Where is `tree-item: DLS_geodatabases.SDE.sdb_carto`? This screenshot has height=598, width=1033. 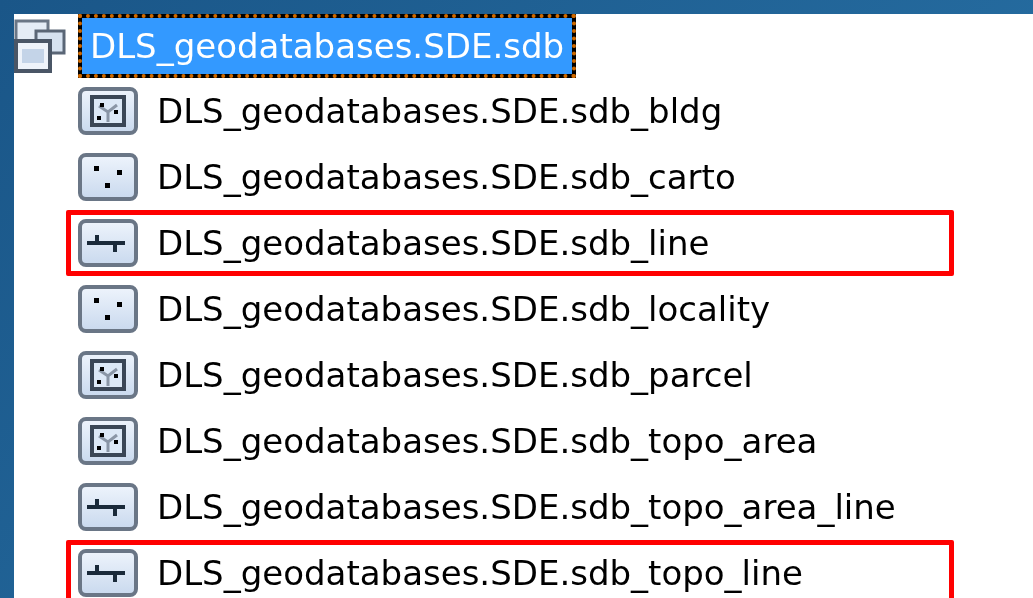 tree-item: DLS_geodatabases.SDE.sdb_carto is located at coordinates (446, 177).